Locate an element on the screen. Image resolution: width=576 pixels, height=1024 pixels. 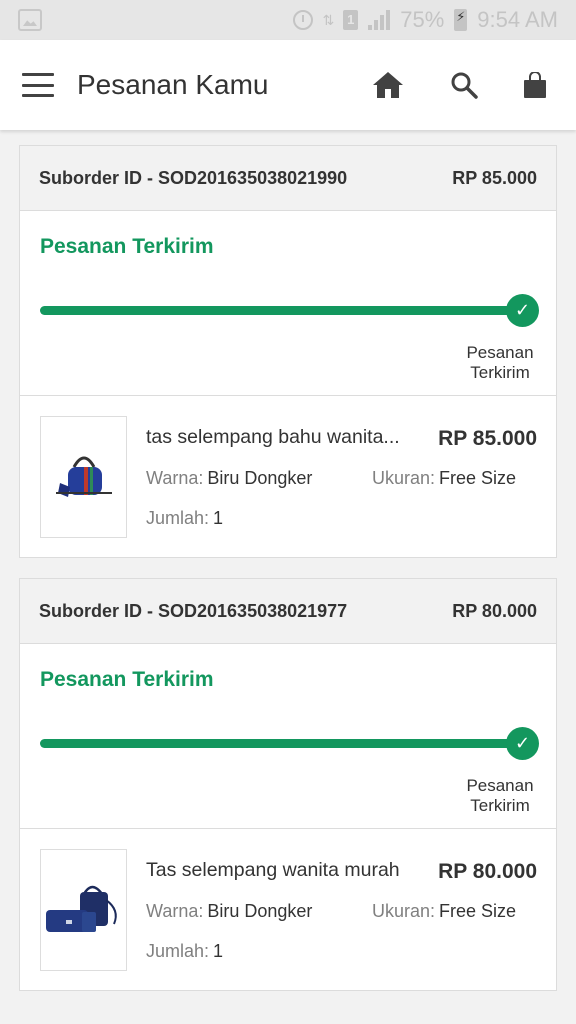
home-icon is located at coordinates (388, 85).